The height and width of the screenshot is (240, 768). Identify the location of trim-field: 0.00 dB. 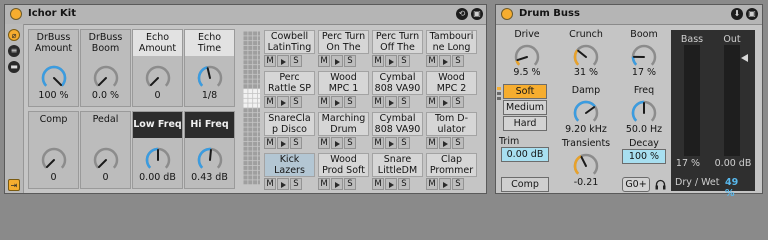
(525, 154).